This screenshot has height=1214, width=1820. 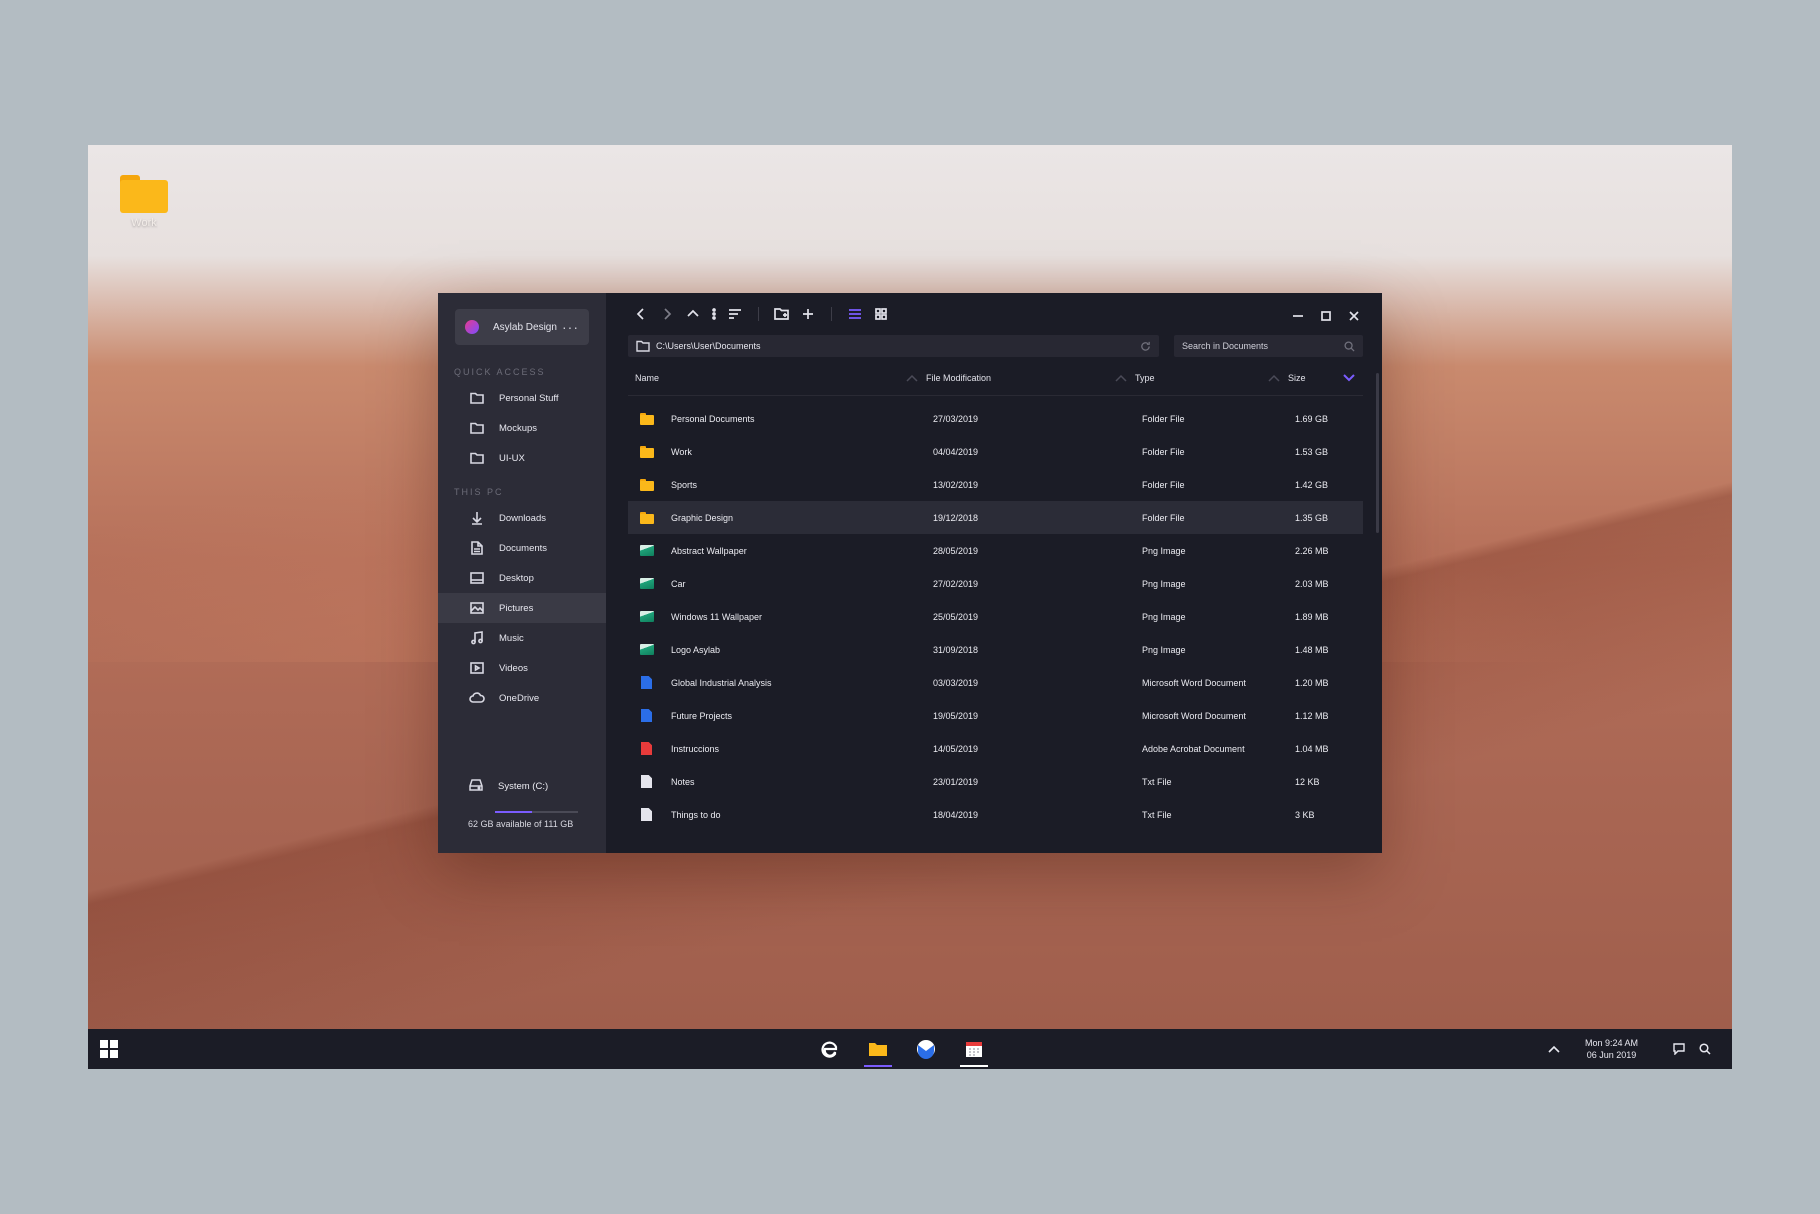 What do you see at coordinates (956, 451) in the screenshot?
I see `file-date: 04/04/2019` at bounding box center [956, 451].